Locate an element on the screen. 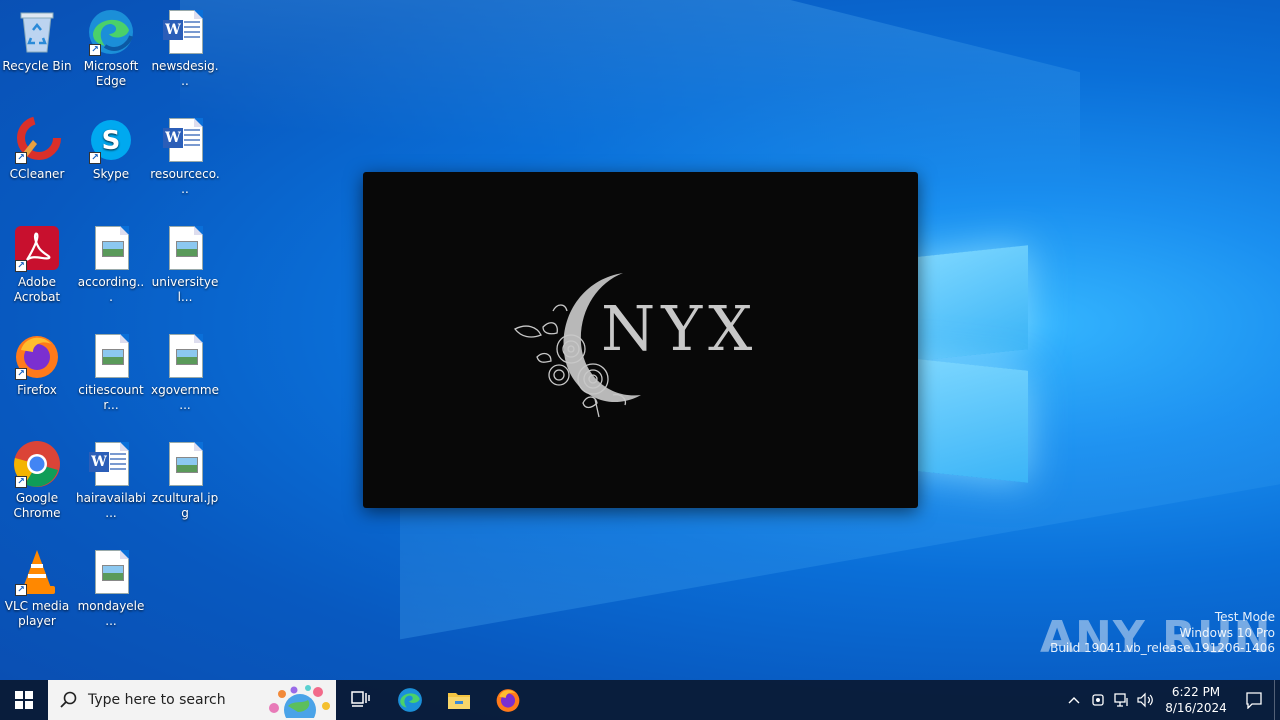 This screenshot has width=1280, height=720. search-icon is located at coordinates (68, 699).